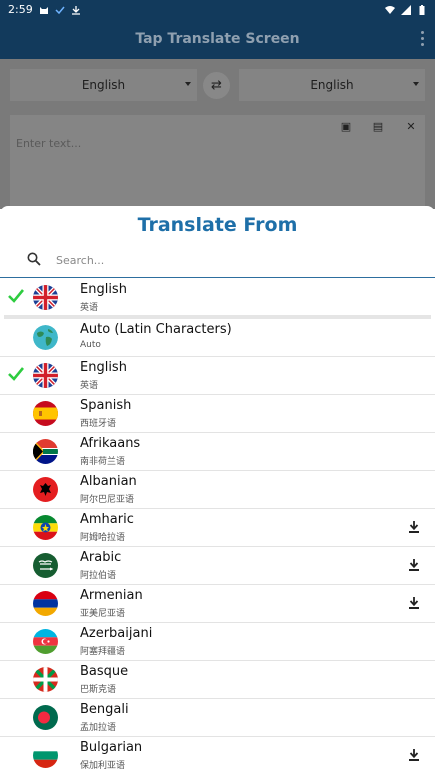 The width and height of the screenshot is (435, 773). What do you see at coordinates (103, 538) in the screenshot?
I see `language-native-name: 阿姆哈拉语` at bounding box center [103, 538].